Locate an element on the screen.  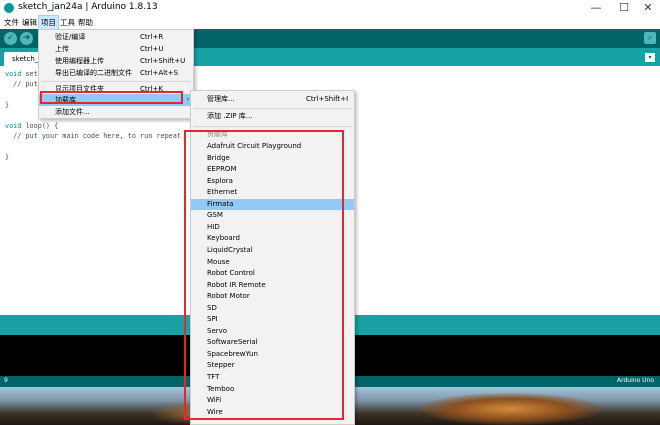
code-line: void set is located at coordinates (21, 74).